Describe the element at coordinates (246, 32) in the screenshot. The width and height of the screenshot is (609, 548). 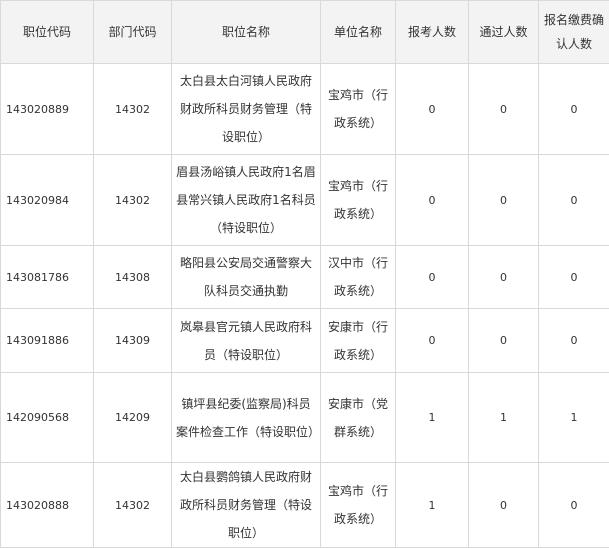
I see `header-position-name: 职位名称` at that location.